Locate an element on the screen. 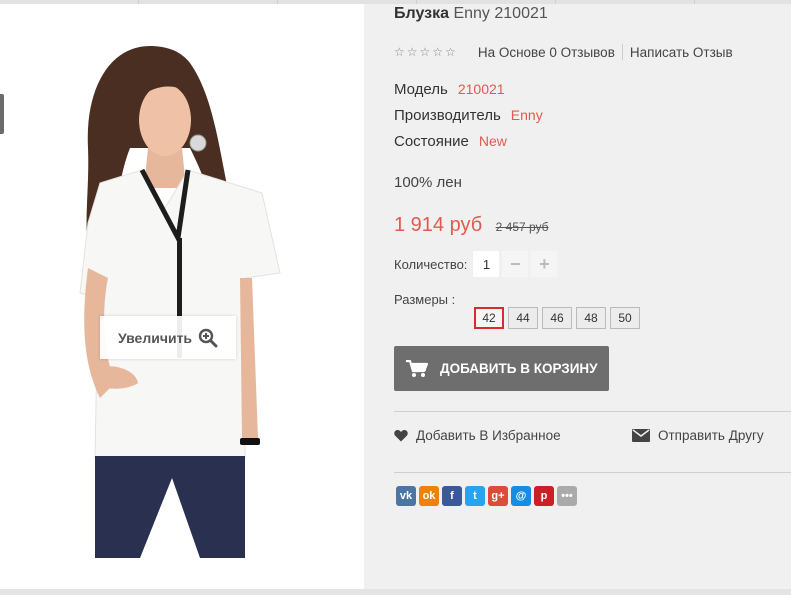 The width and height of the screenshot is (791, 595). product-title-detail: Enny 210021 is located at coordinates (500, 13).